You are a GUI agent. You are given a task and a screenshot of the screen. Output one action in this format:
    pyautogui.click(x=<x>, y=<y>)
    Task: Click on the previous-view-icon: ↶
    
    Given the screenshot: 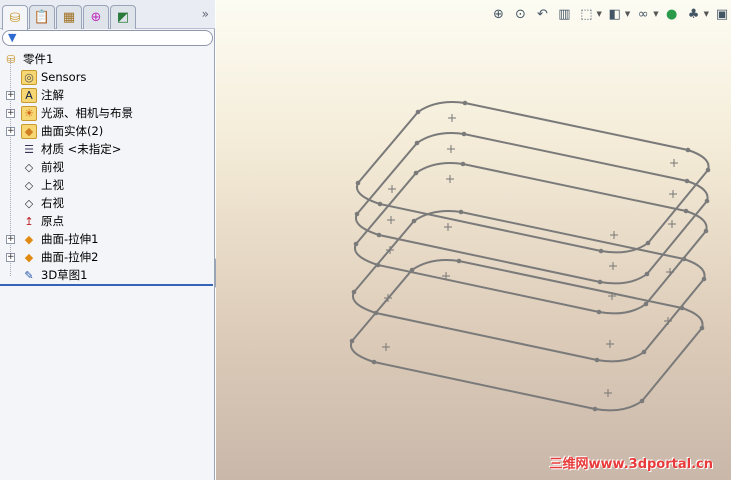 What is the action you would take?
    pyautogui.click(x=542, y=14)
    